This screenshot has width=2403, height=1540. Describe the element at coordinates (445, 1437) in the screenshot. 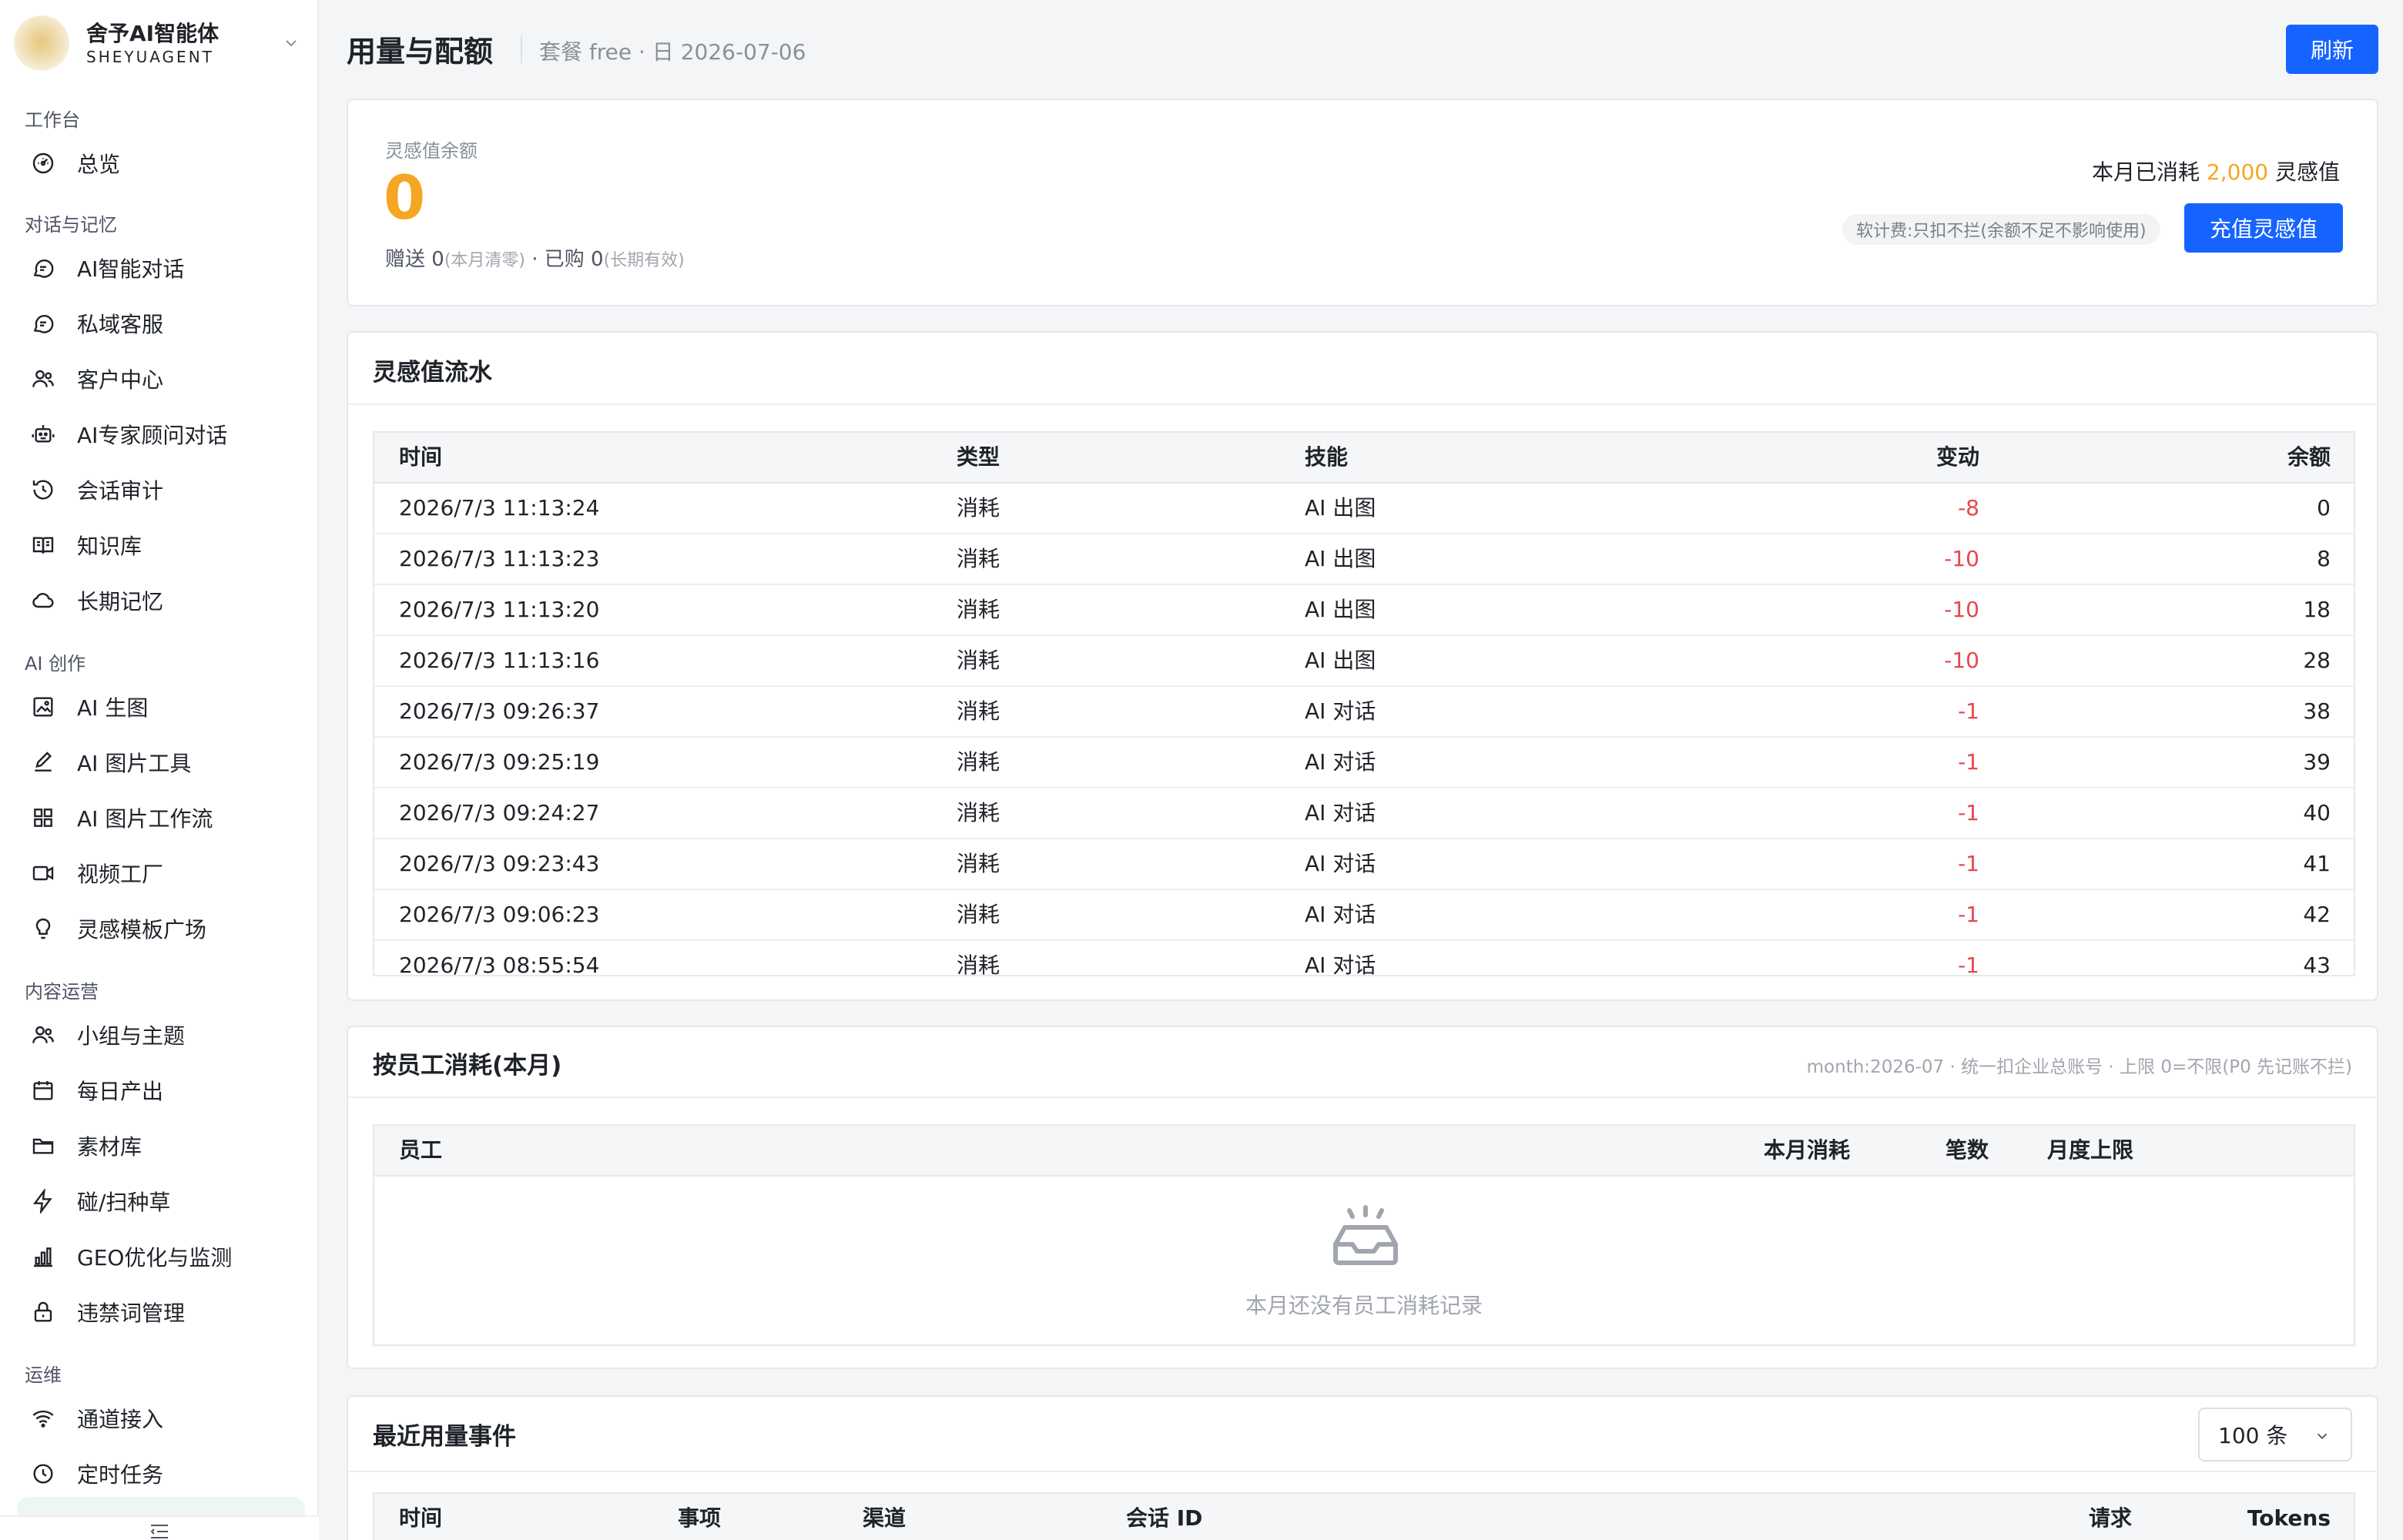

I see `recent-events-title: 最近用量事件` at that location.